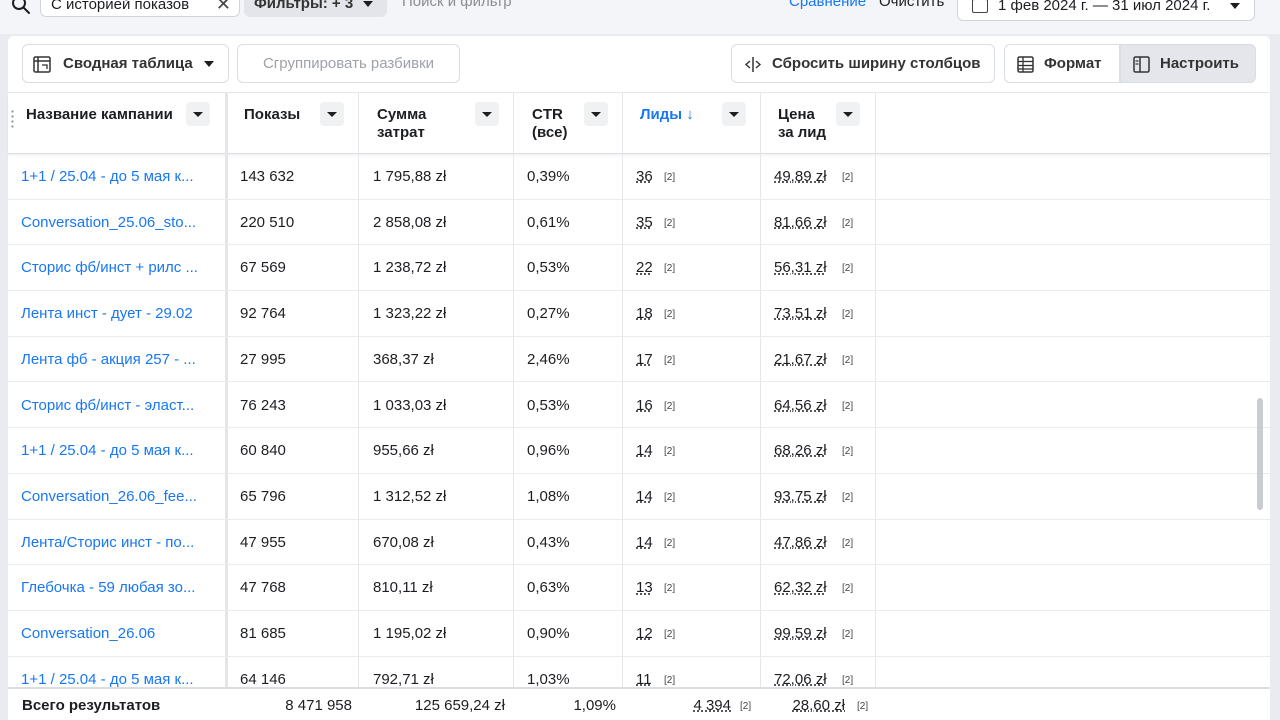  I want to click on column-title: Показы, so click(272, 114).